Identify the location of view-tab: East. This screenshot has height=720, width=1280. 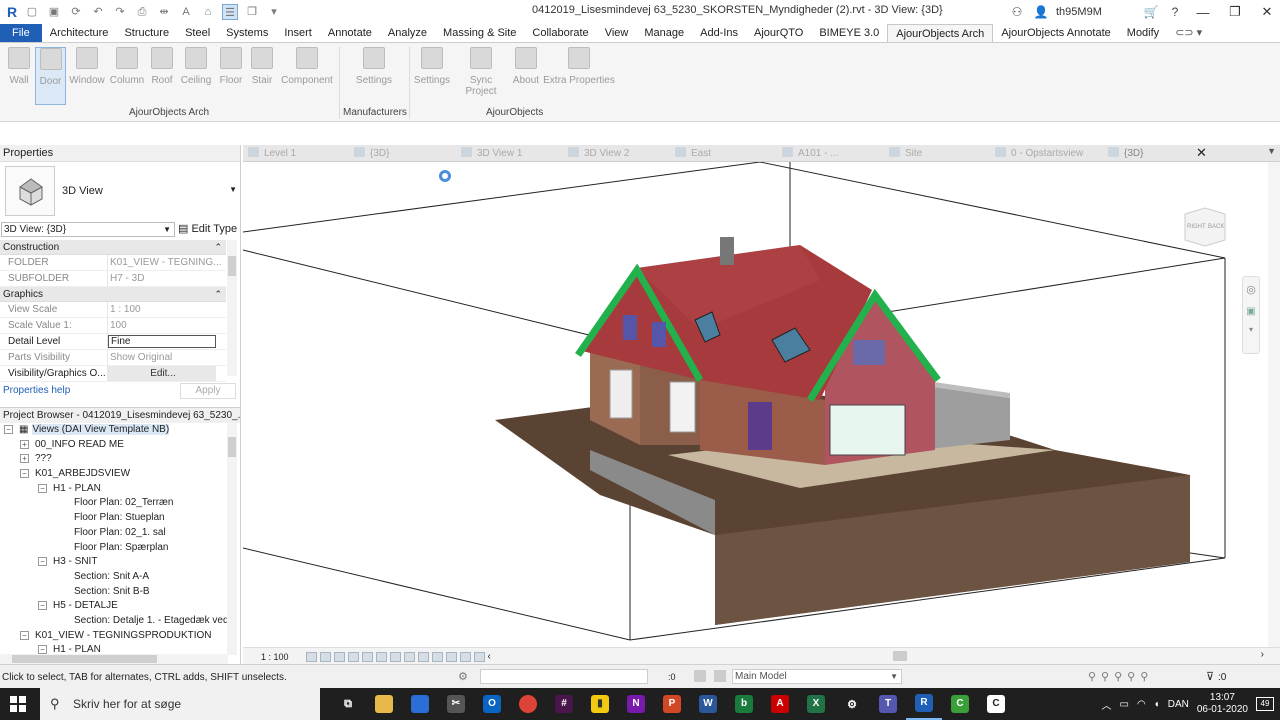
(693, 153).